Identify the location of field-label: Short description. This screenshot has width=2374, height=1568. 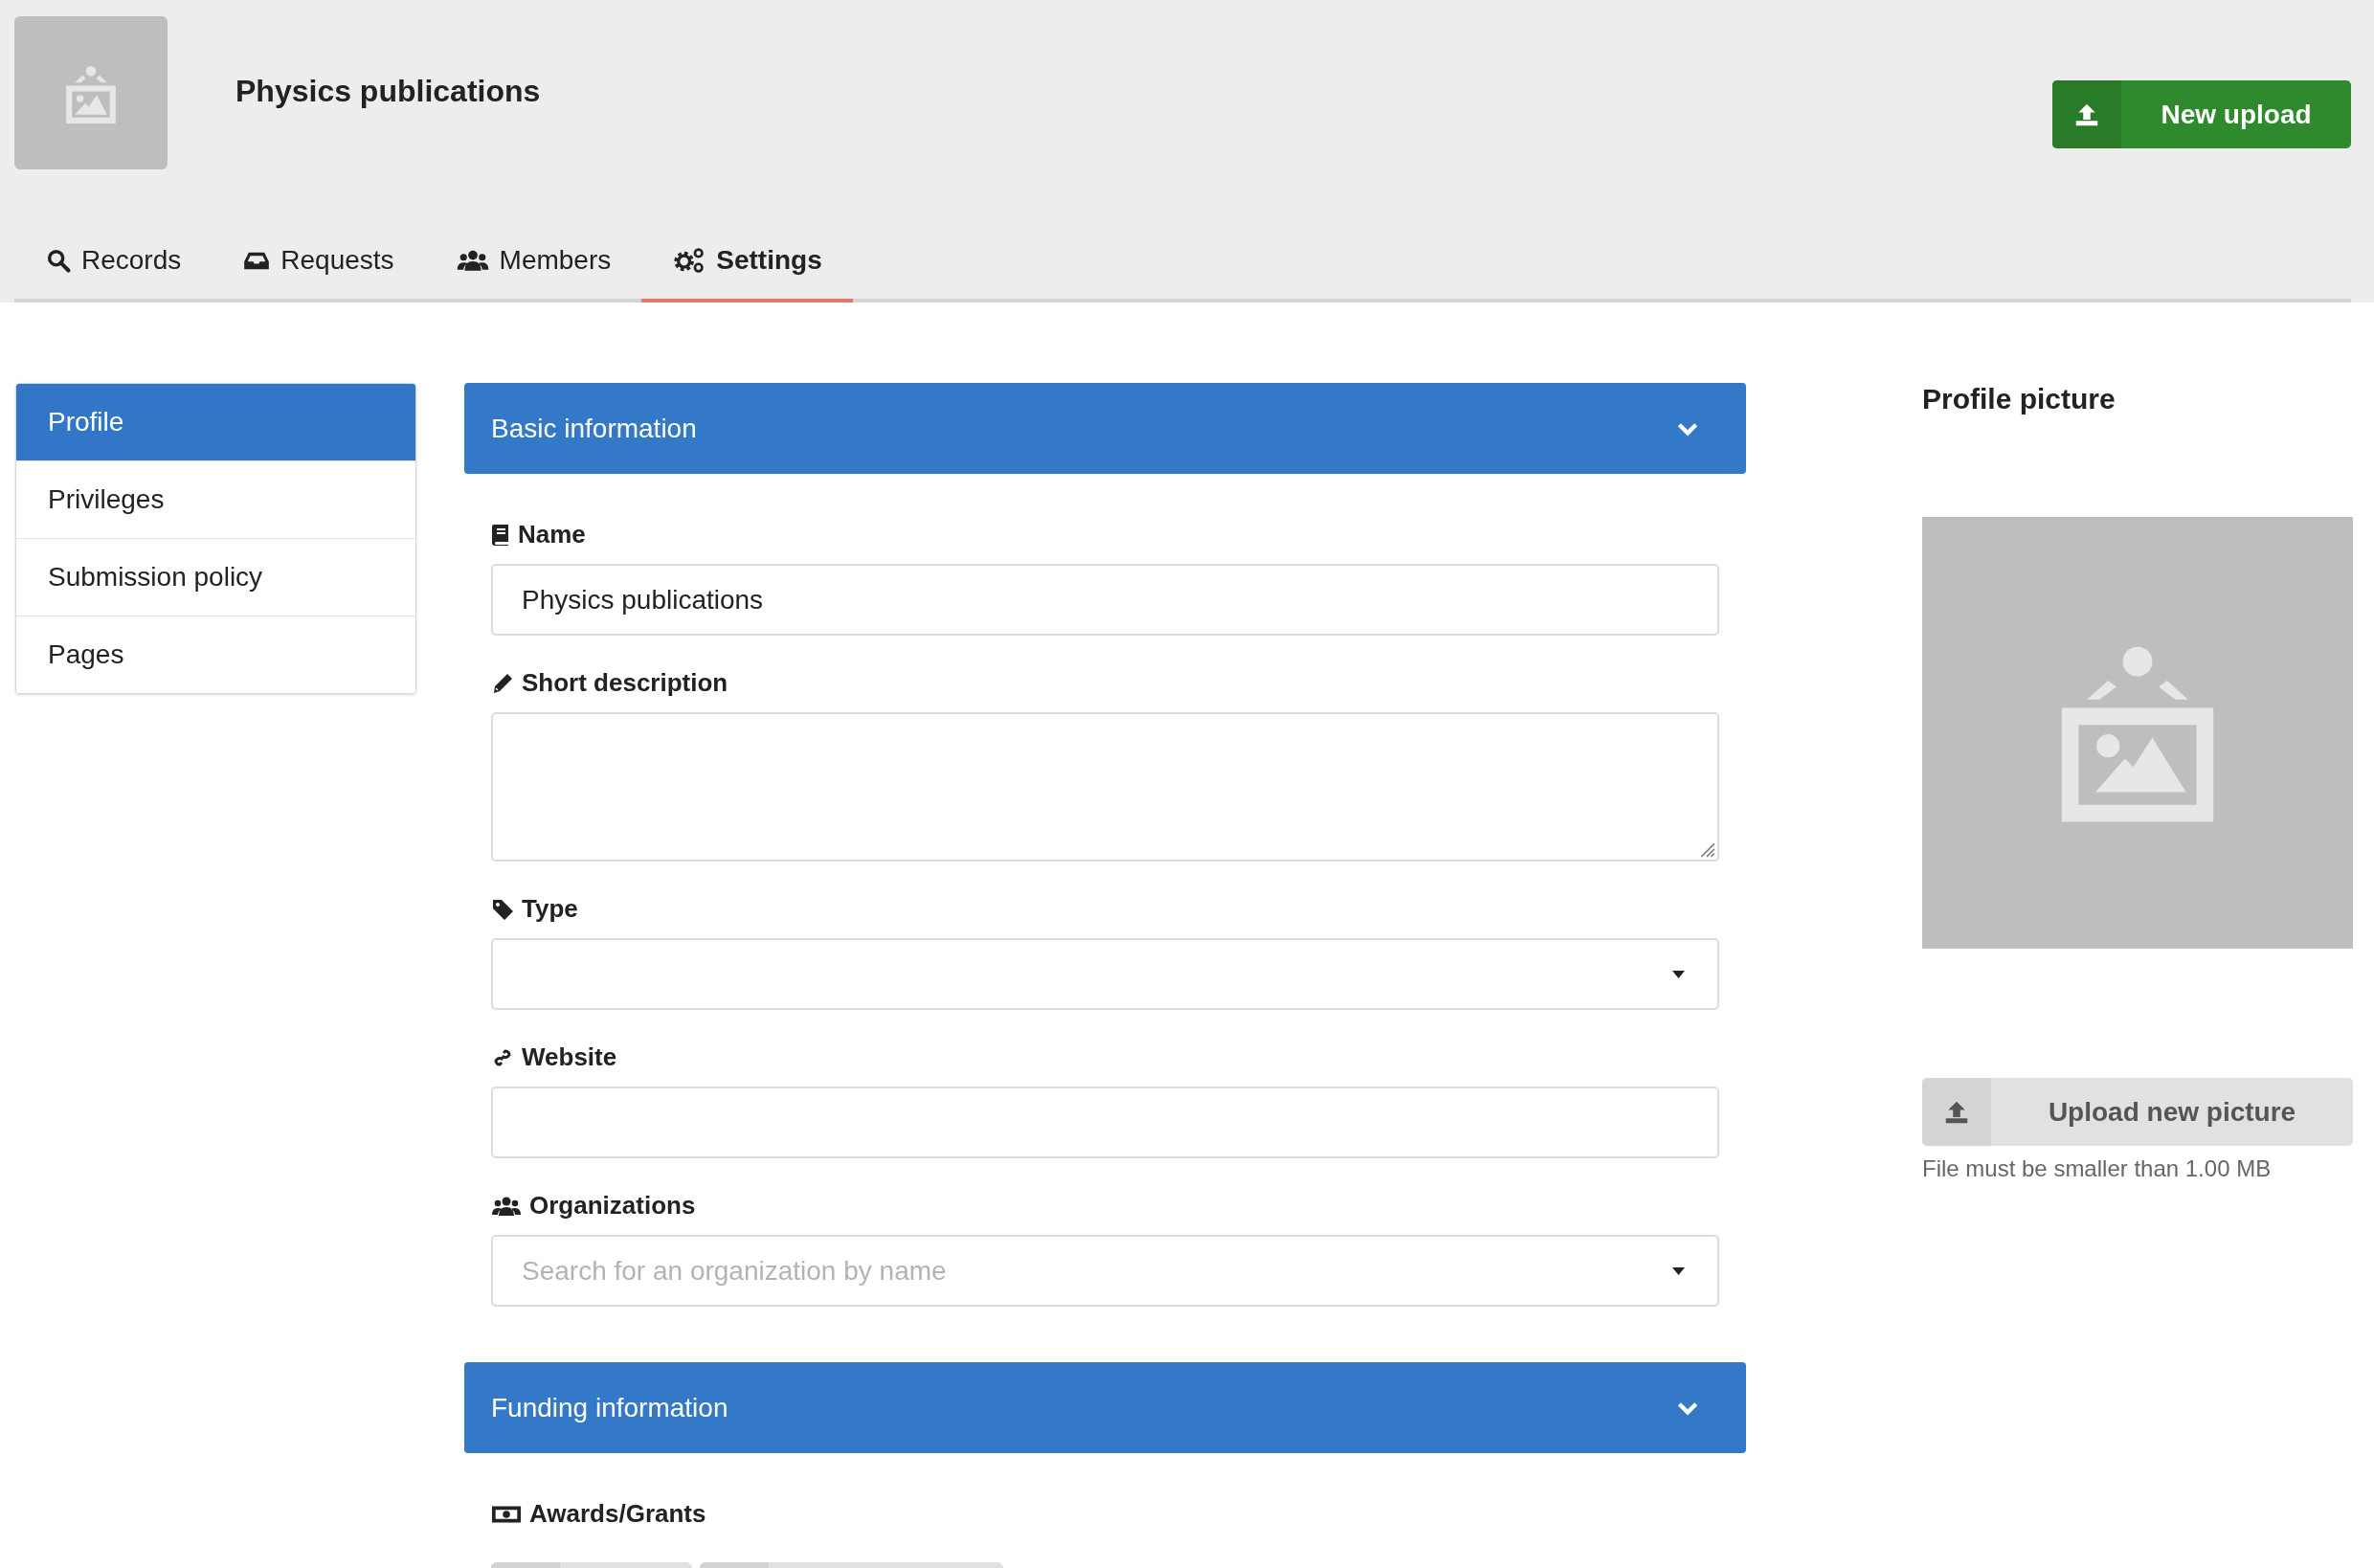
(625, 683).